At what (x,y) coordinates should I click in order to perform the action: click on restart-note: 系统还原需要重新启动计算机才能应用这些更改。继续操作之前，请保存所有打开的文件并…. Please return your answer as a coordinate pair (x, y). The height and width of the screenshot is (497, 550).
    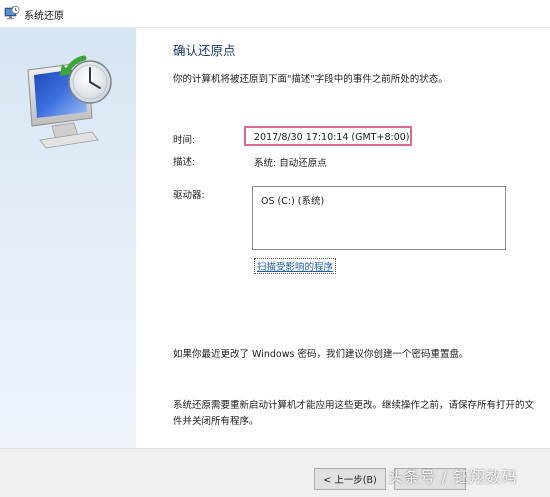
    Looking at the image, I should click on (354, 413).